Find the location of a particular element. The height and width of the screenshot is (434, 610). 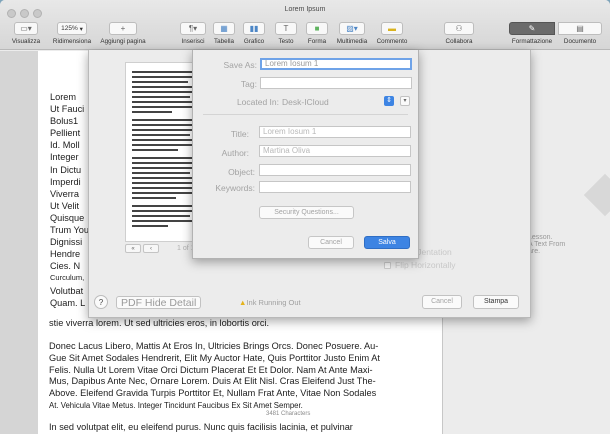

author-field: Martina Oliva is located at coordinates (335, 151).